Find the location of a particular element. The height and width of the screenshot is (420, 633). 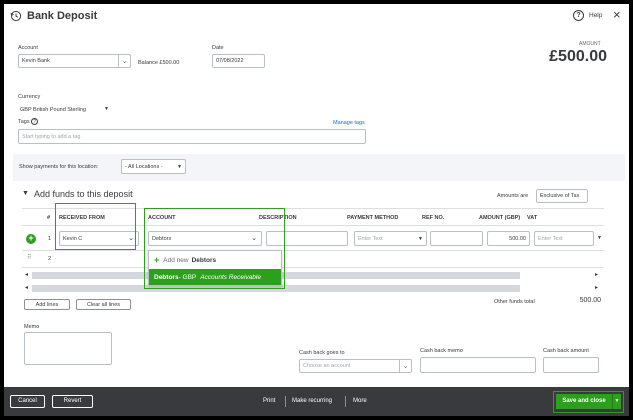

cash-back-account-placeholder: Choose an account is located at coordinates (327, 366).